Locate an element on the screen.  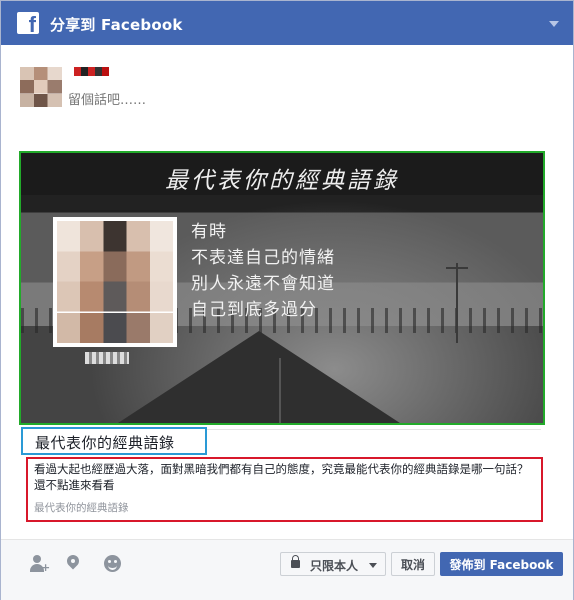
quote-line: 有時 is located at coordinates (209, 232).